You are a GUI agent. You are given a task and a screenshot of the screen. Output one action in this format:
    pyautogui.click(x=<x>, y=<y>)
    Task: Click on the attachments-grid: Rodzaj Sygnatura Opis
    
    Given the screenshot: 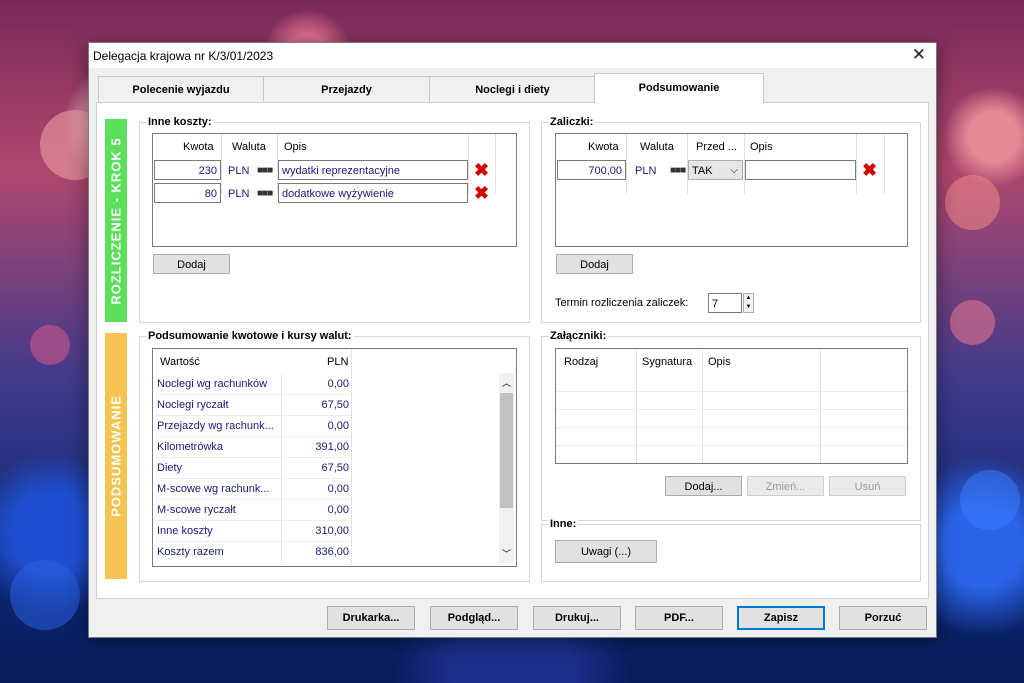 What is the action you would take?
    pyautogui.click(x=731, y=406)
    